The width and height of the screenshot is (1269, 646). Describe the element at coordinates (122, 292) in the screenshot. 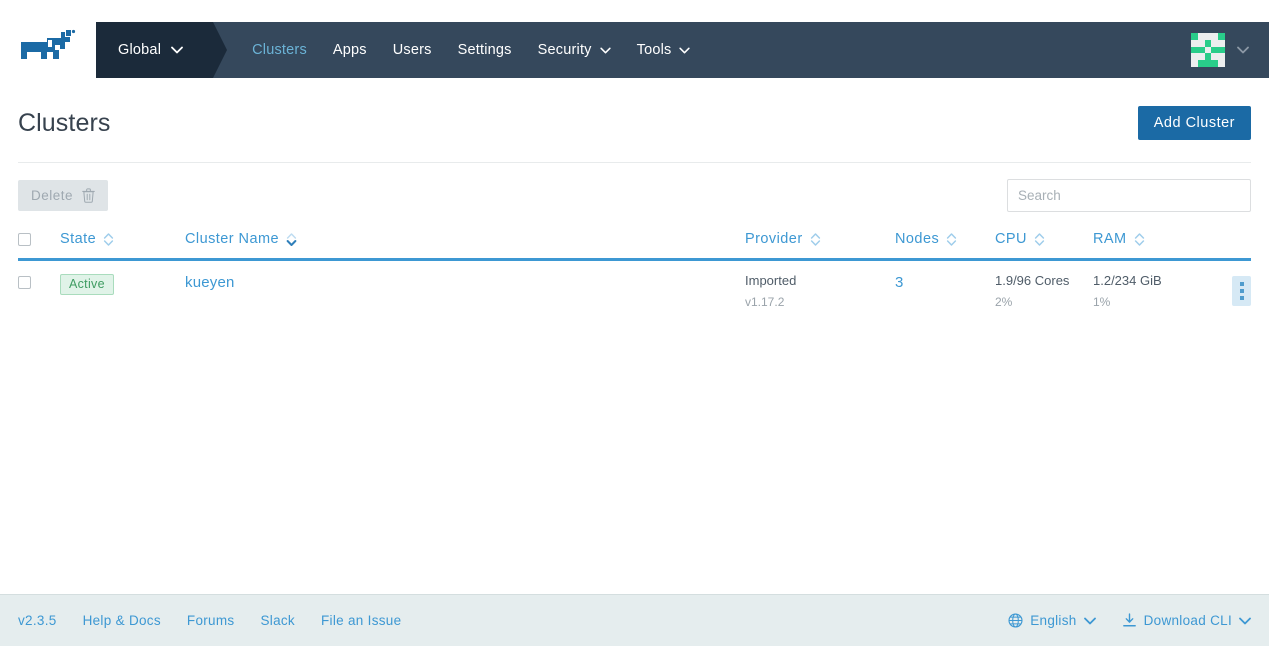

I see `row-state-cell: Active` at that location.